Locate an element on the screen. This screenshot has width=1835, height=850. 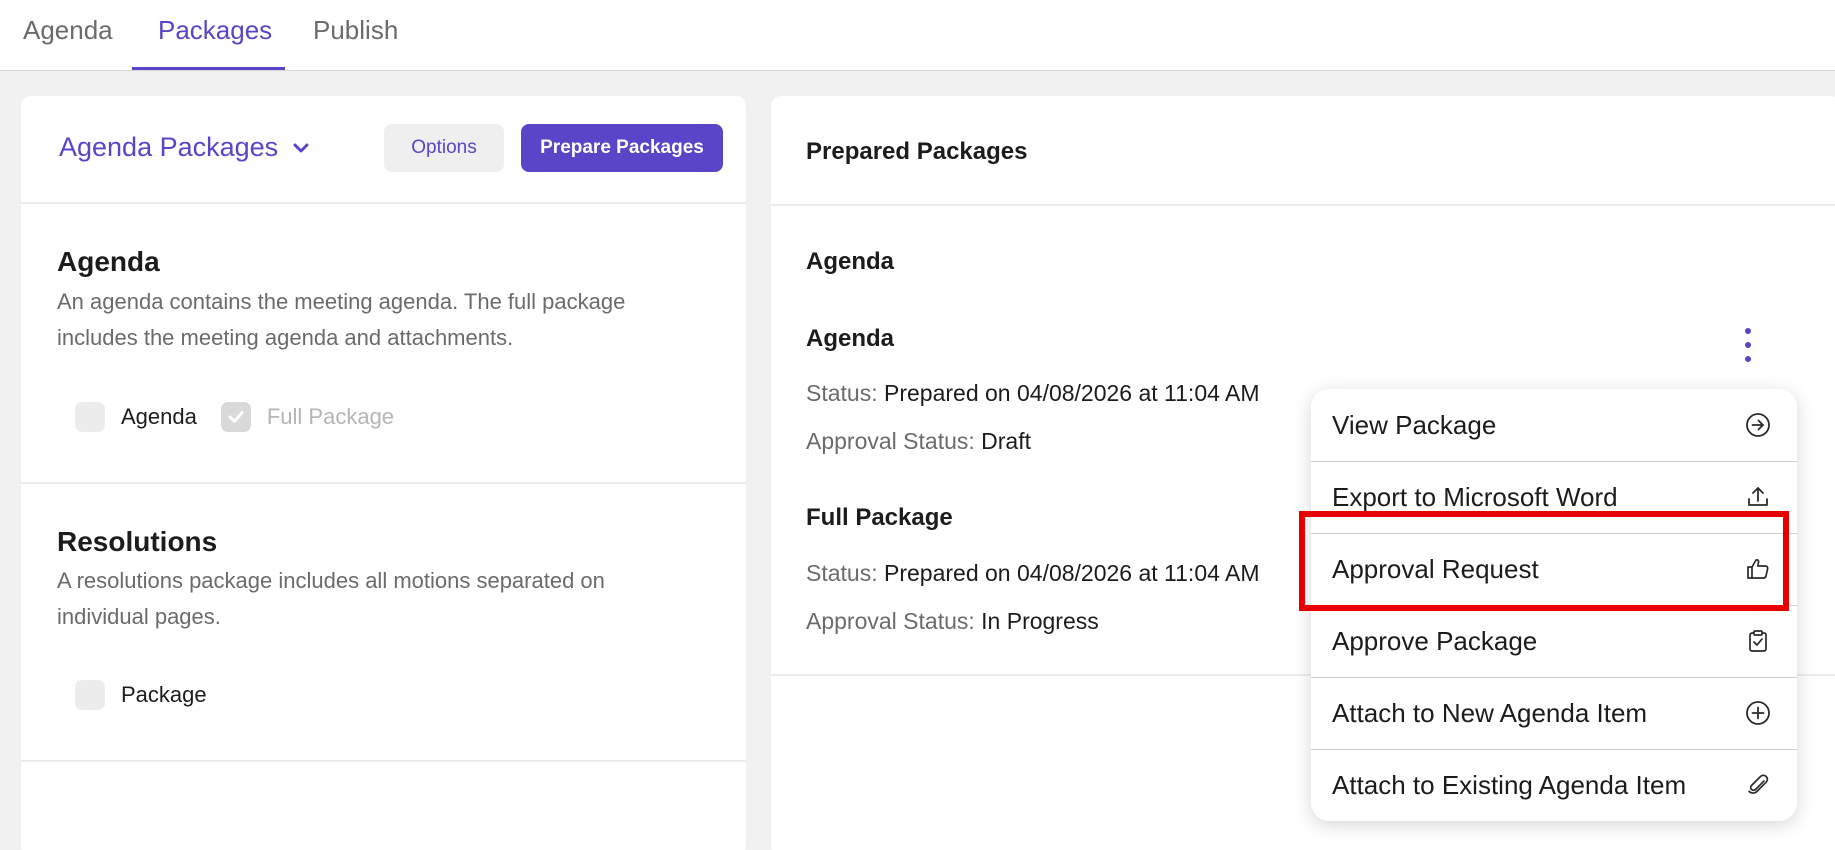
agenda-packages-dropdown: Agenda Packages is located at coordinates (184, 147).